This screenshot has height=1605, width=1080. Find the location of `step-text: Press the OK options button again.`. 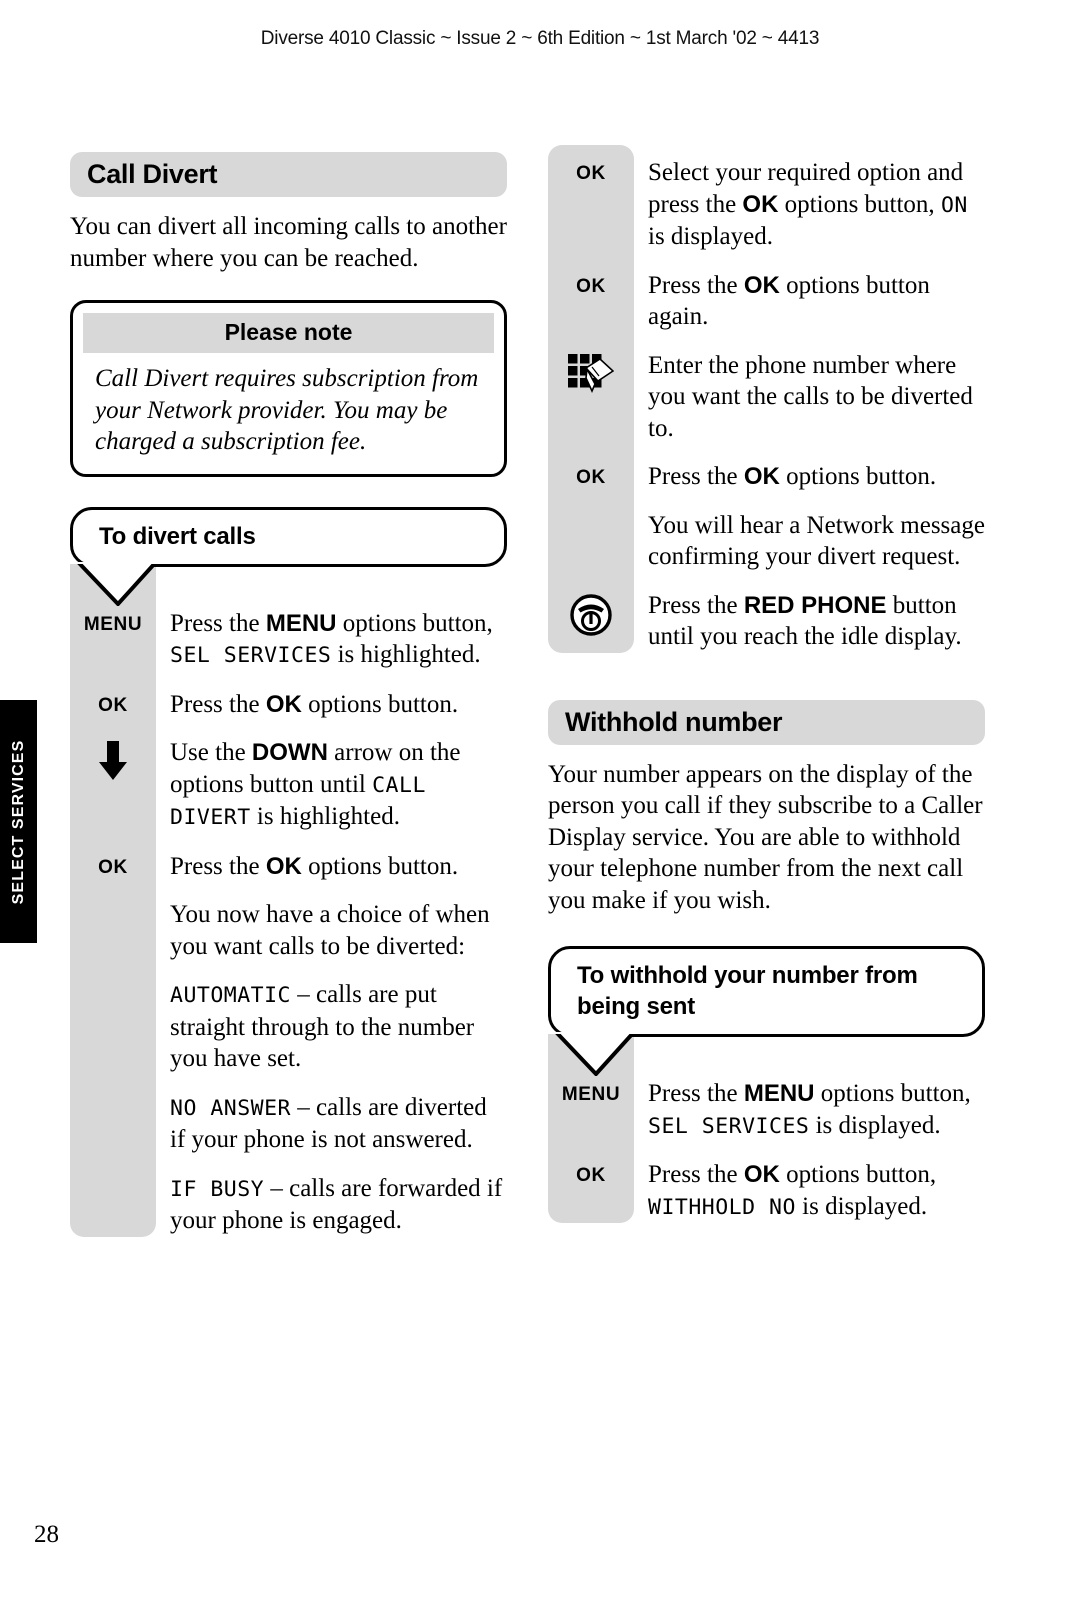

step-text: Press the OK options button again. is located at coordinates (809, 301).